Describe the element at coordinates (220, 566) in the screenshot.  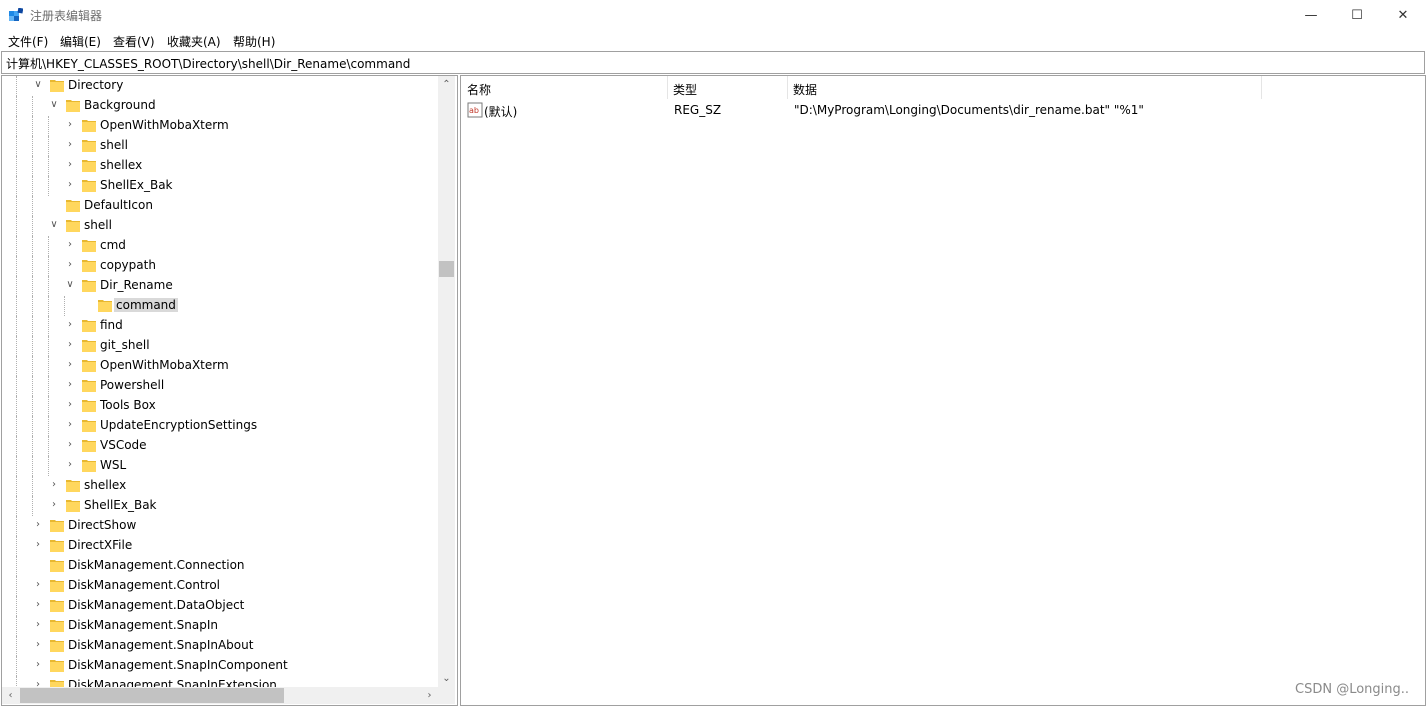
I see `tree-item: DiskManagement.Connection` at that location.